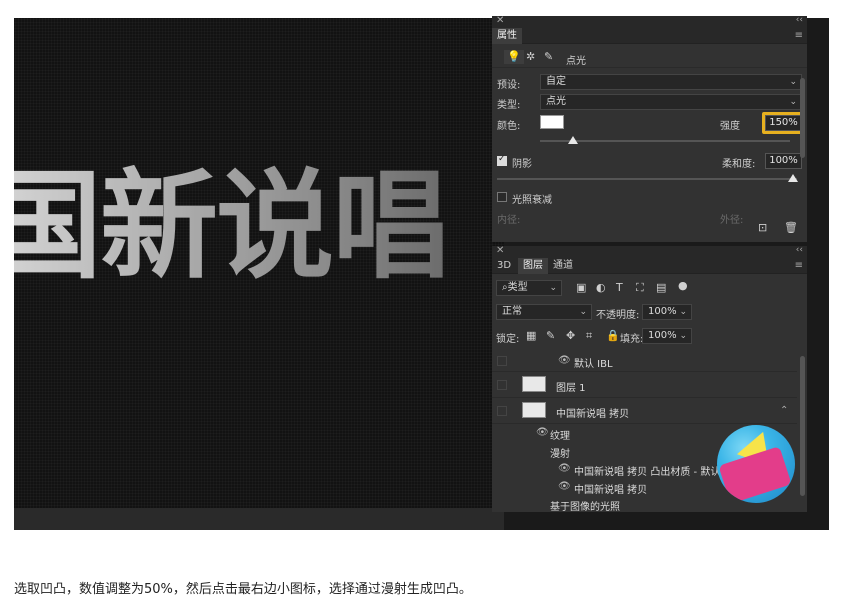 This screenshot has height=614, width=843. I want to click on softness-slider-thumb, so click(793, 178).